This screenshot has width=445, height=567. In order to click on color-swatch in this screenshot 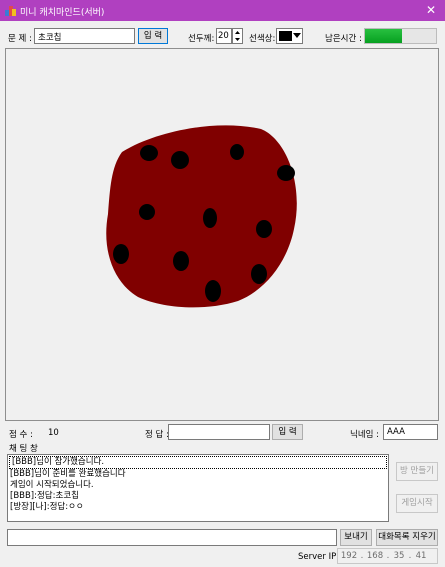, I will do `click(285, 36)`.